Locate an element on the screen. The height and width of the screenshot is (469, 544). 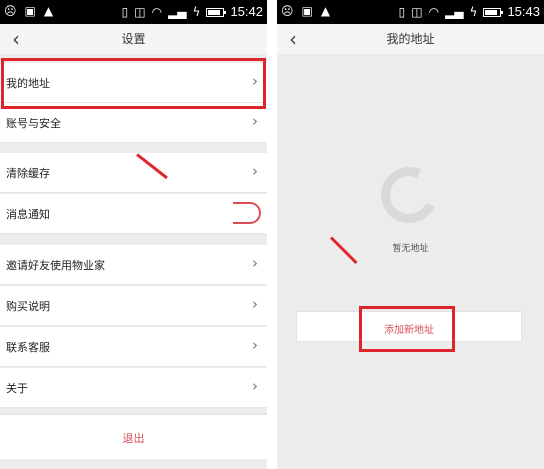
page-title: 设置 is located at coordinates (133, 39).